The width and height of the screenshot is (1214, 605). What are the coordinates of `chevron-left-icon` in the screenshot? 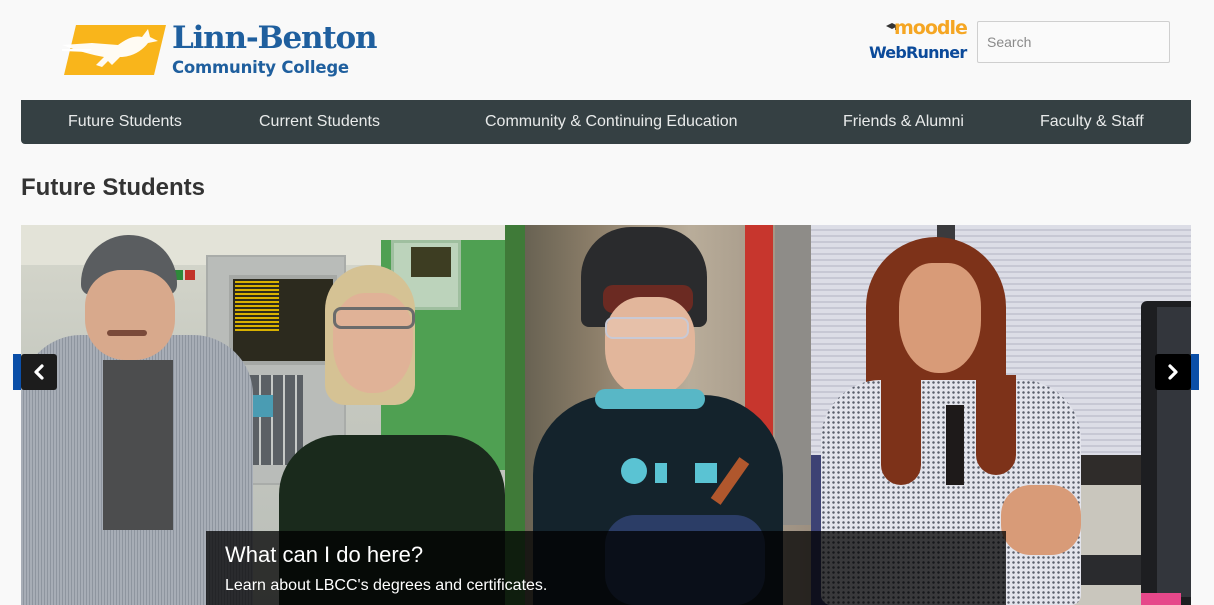 It's located at (39, 372).